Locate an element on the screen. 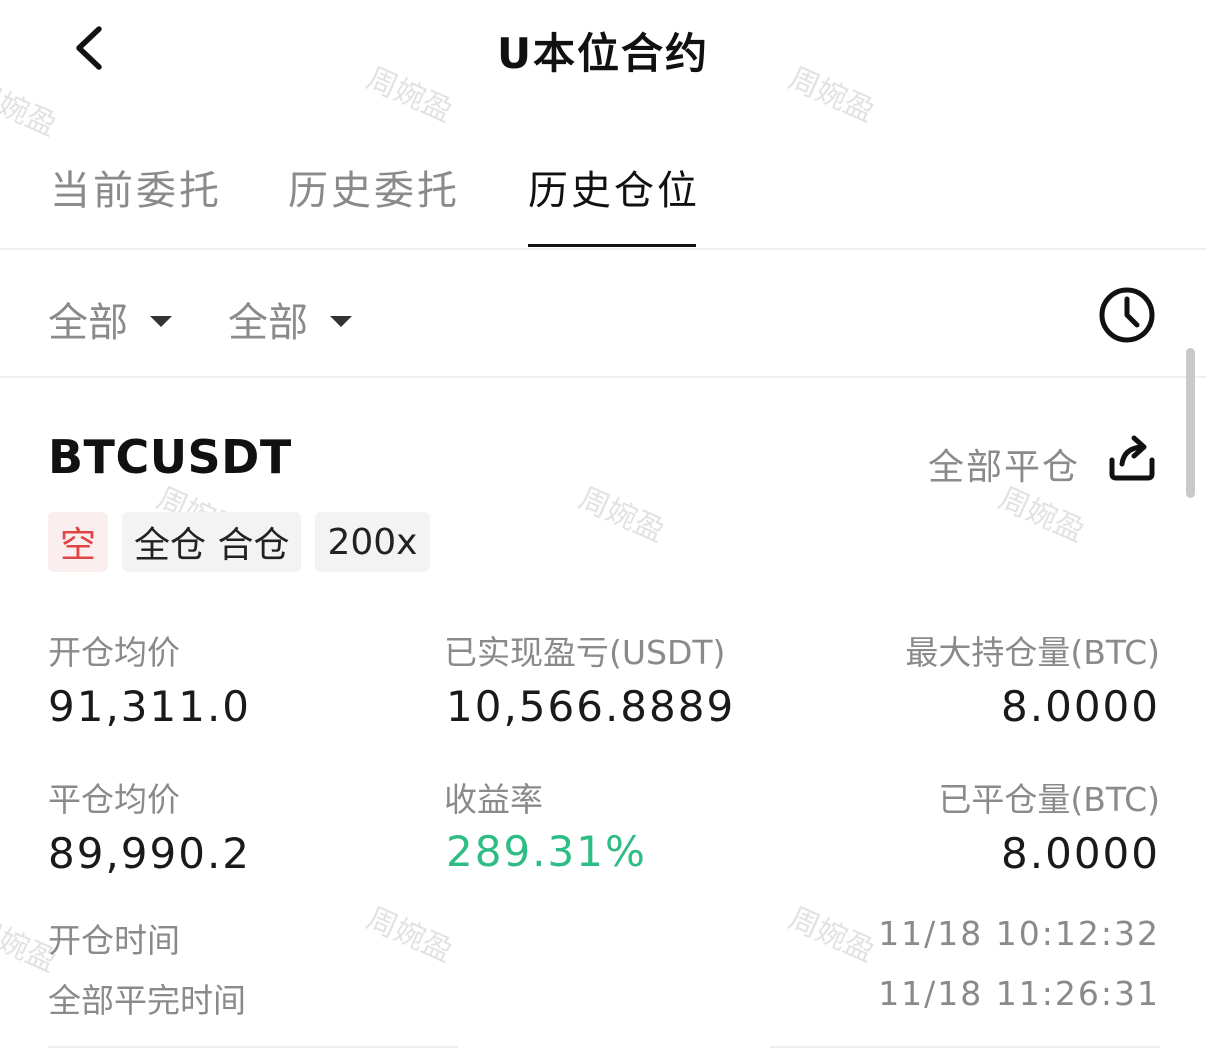 Image resolution: width=1206 pixels, height=1050 pixels. close-time-label: 全部平完时间 is located at coordinates (147, 1000).